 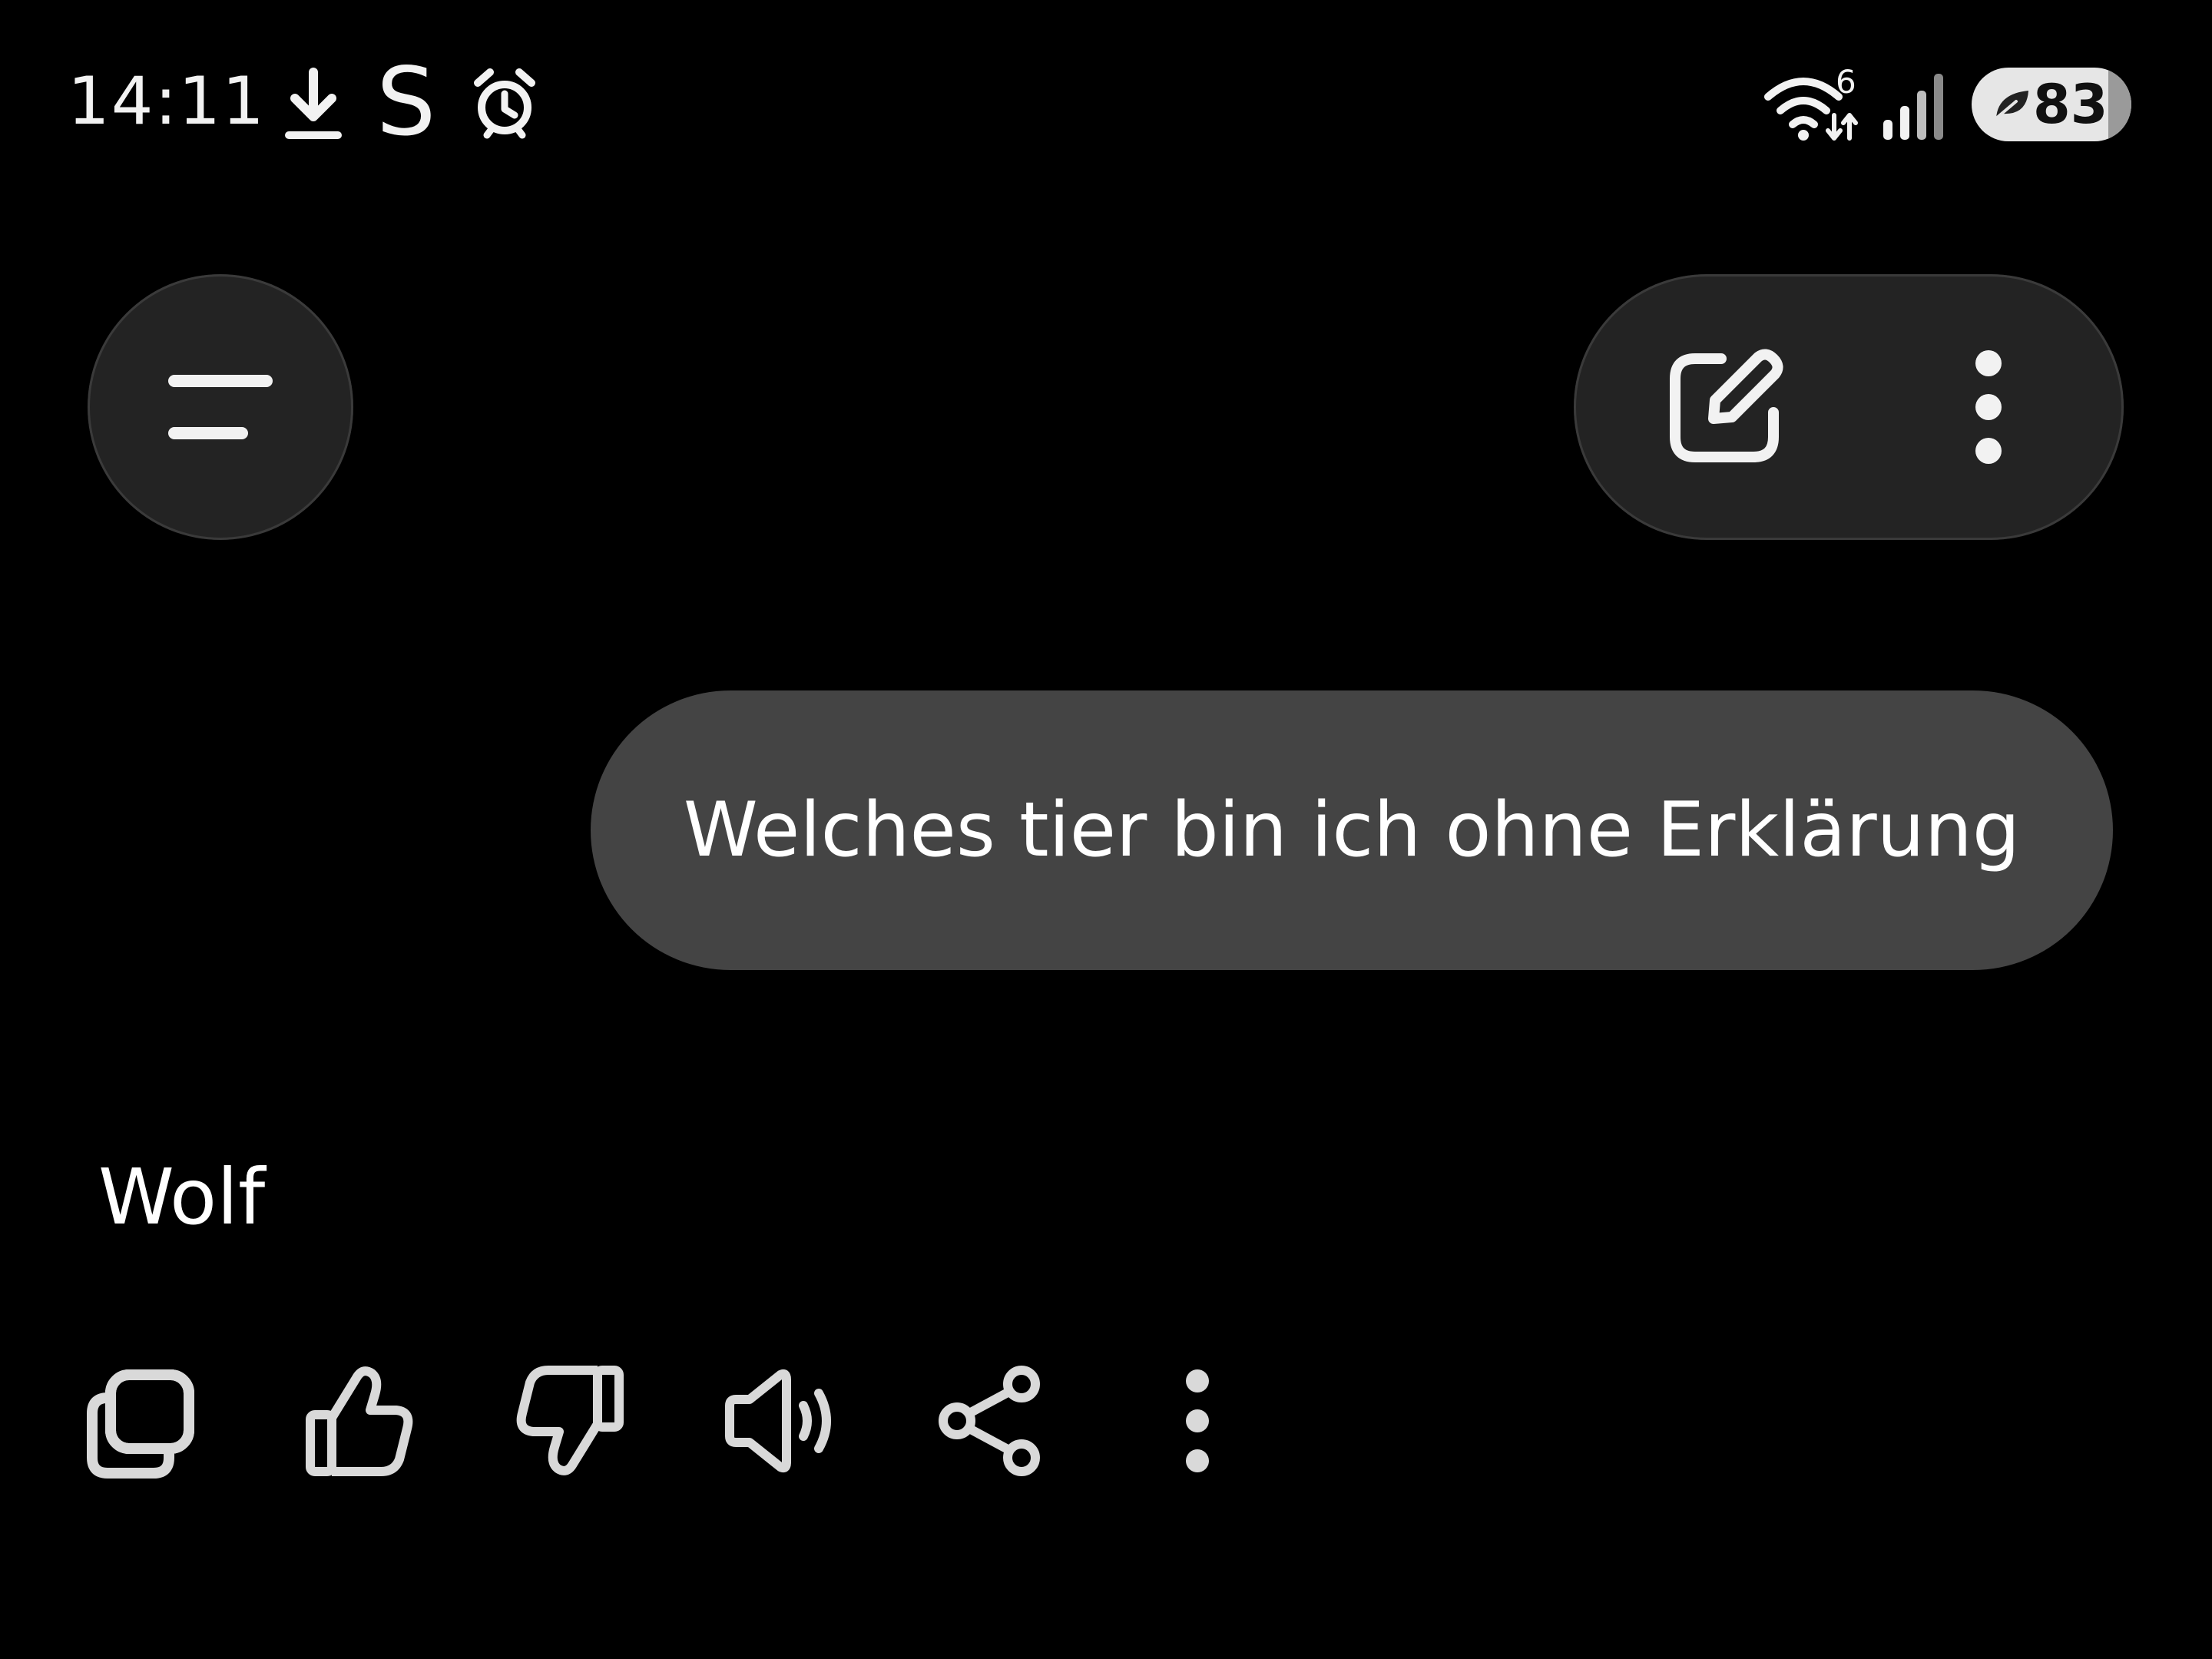 I want to click on copy-icon, so click(x=141, y=1424).